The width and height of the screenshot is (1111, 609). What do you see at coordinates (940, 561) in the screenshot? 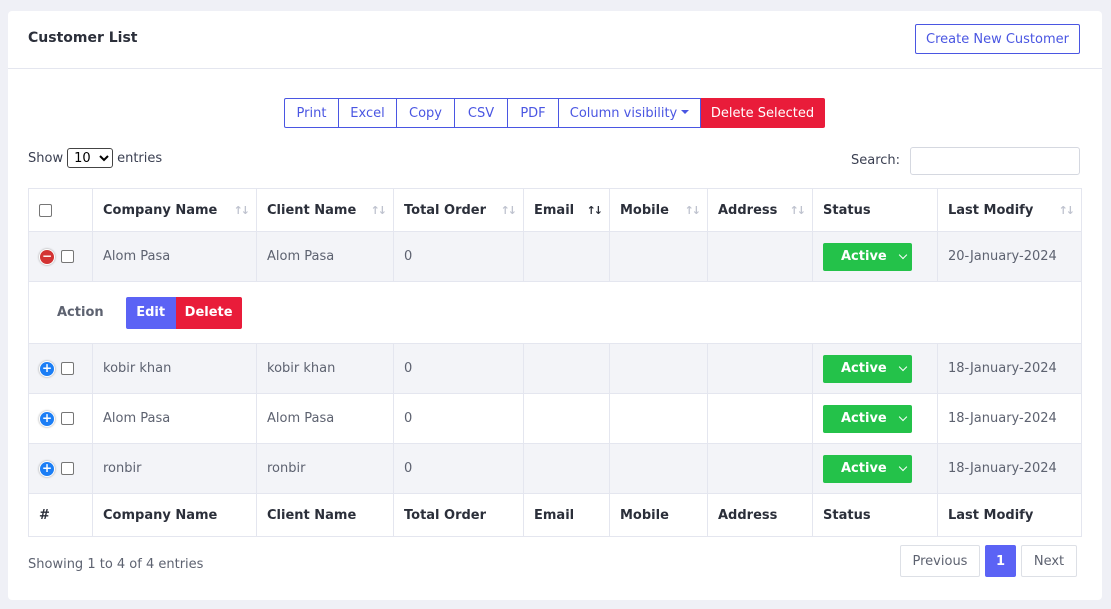
I see `previous-page-button: Previous` at bounding box center [940, 561].